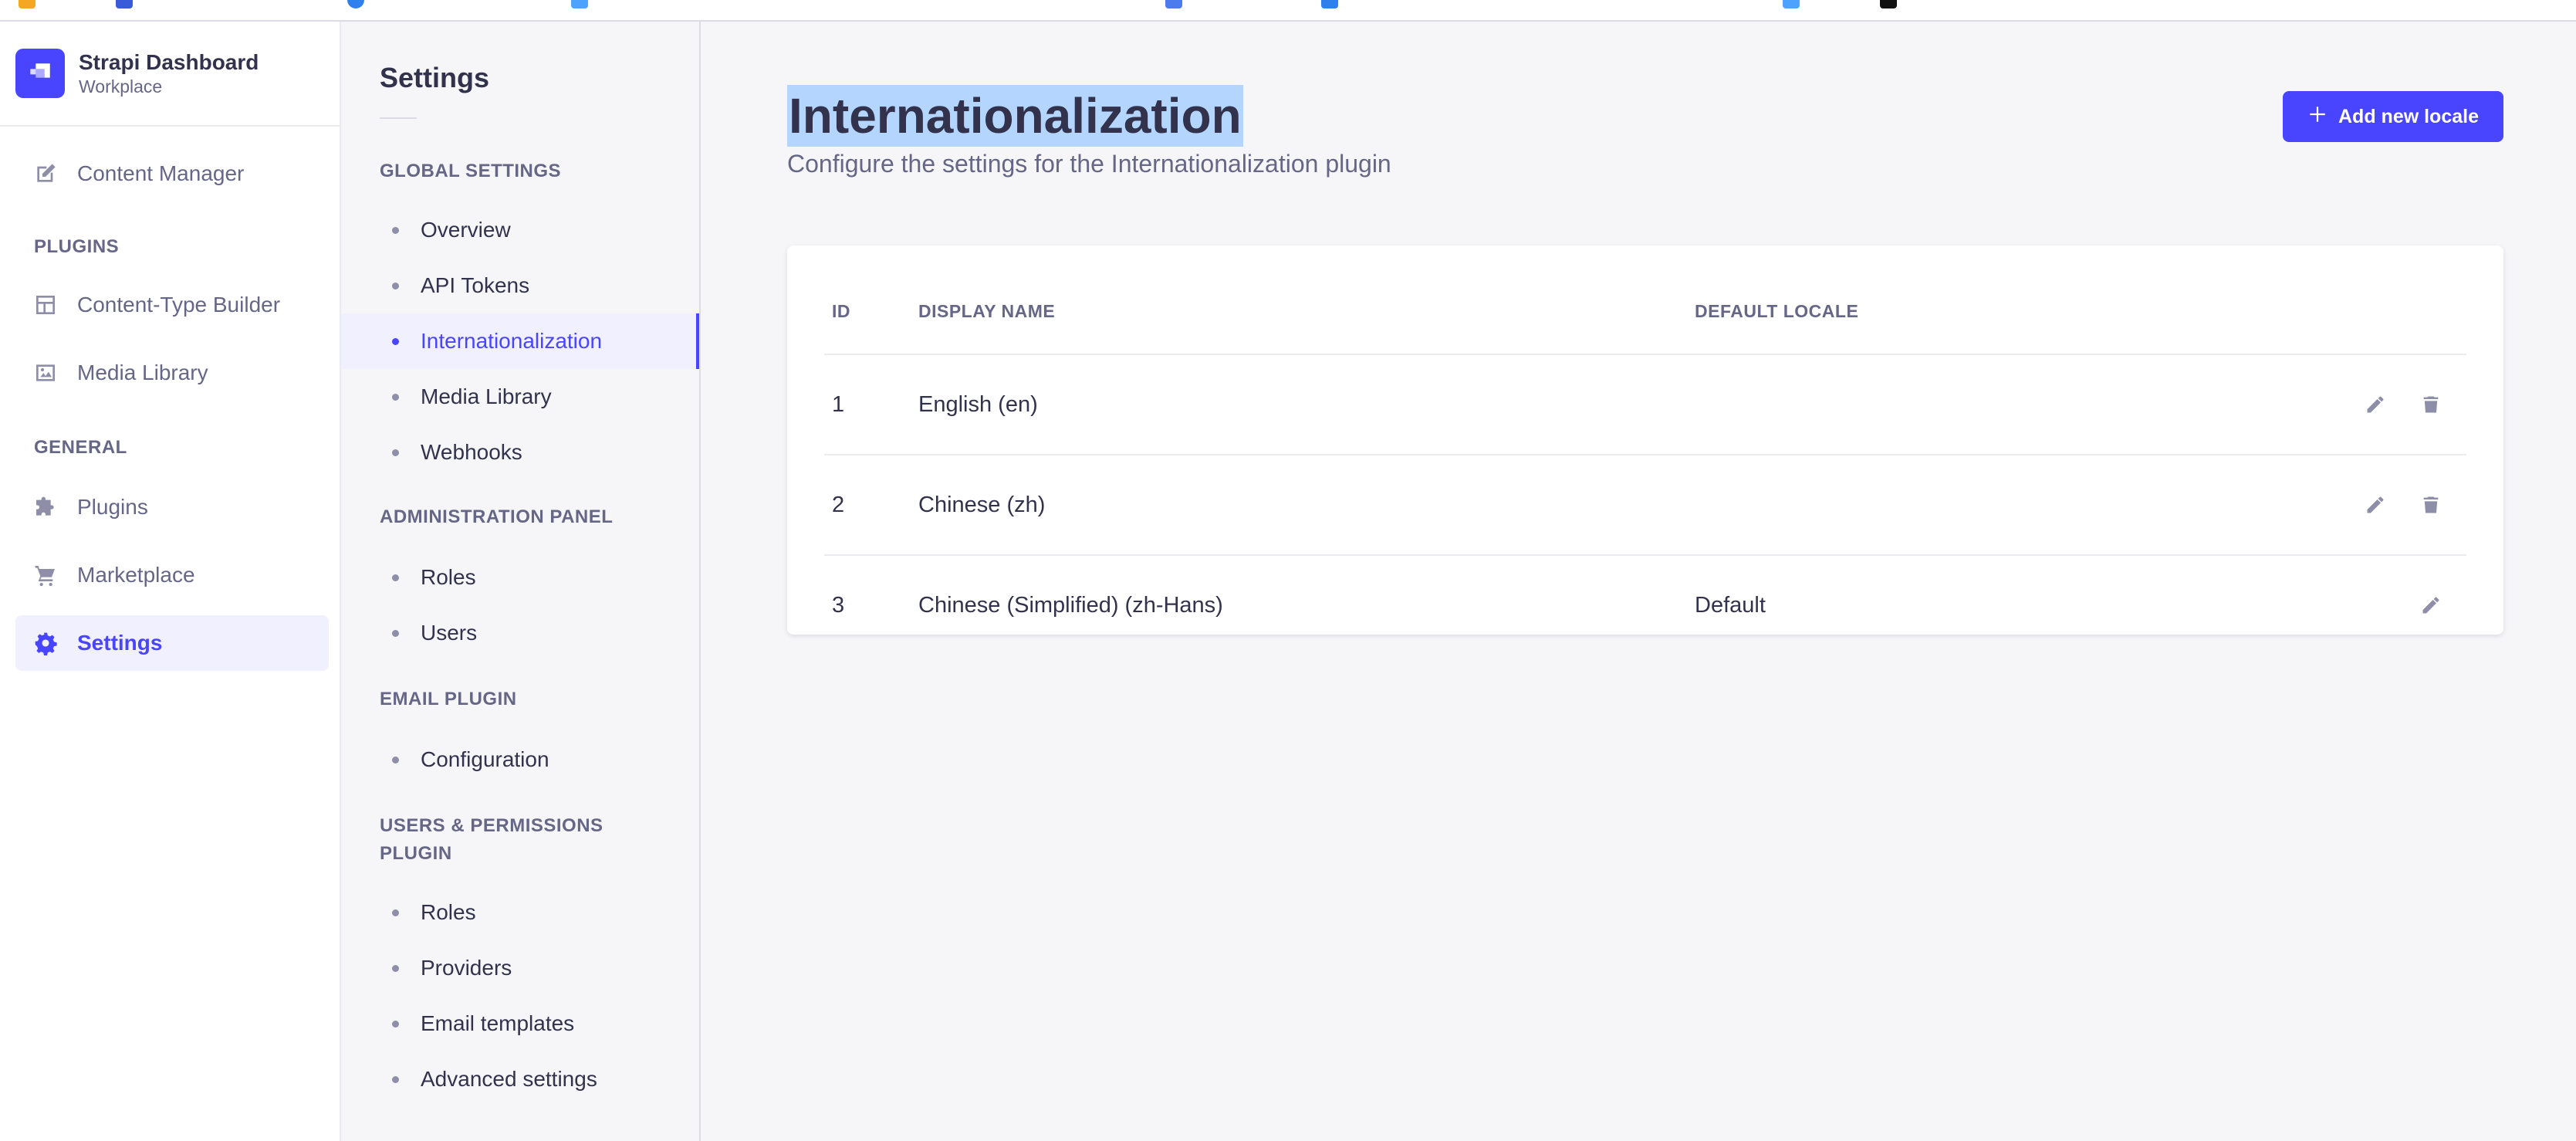 The image size is (2576, 1141). What do you see at coordinates (179, 305) in the screenshot?
I see `nav-label: Content-Type Builder` at bounding box center [179, 305].